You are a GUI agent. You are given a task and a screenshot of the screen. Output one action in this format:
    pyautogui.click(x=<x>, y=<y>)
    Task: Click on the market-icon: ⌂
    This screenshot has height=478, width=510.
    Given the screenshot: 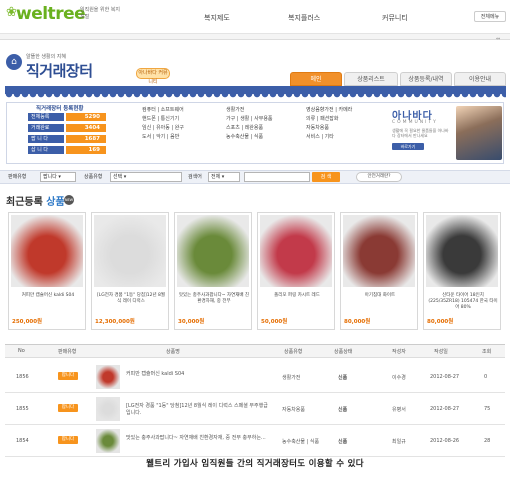 What is the action you would take?
    pyautogui.click(x=14, y=62)
    